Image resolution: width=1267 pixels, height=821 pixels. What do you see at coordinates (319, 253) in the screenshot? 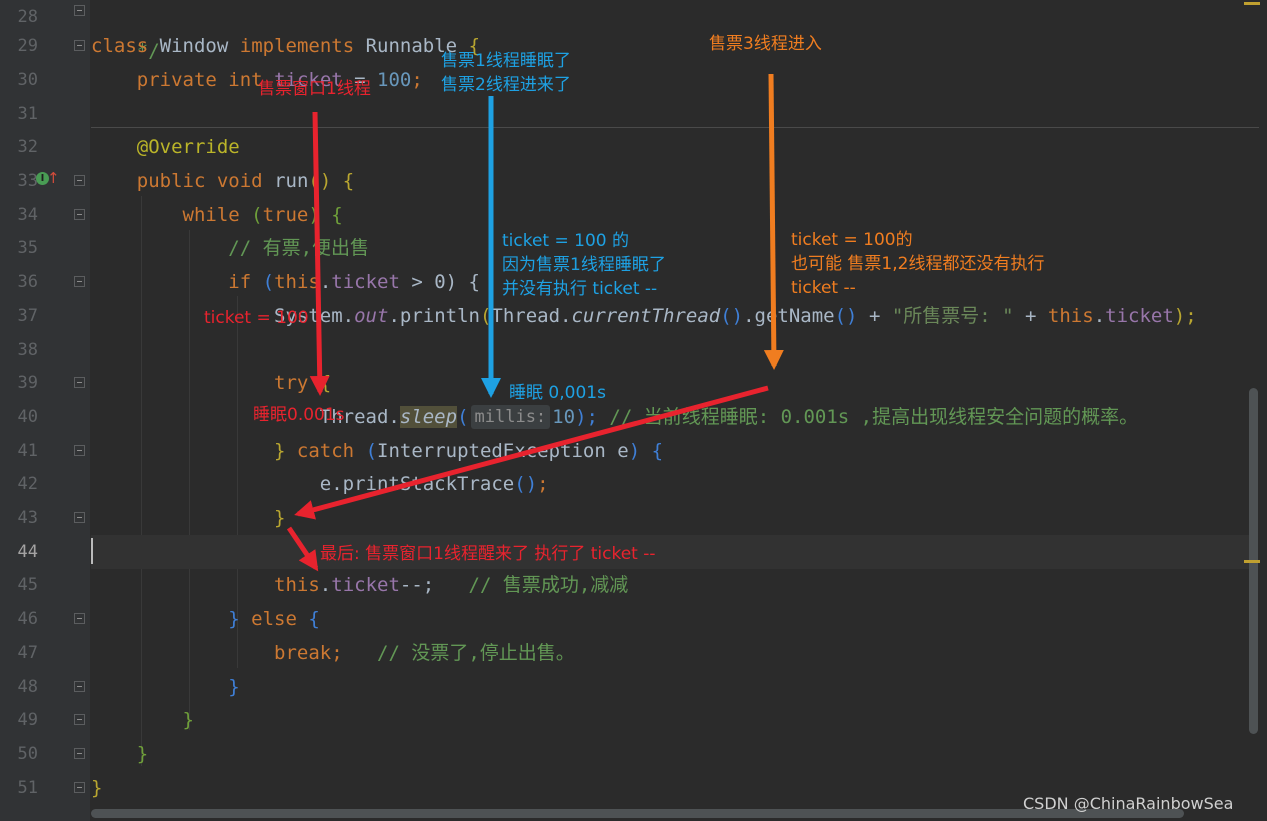
I see `red-arrow-down` at bounding box center [319, 253].